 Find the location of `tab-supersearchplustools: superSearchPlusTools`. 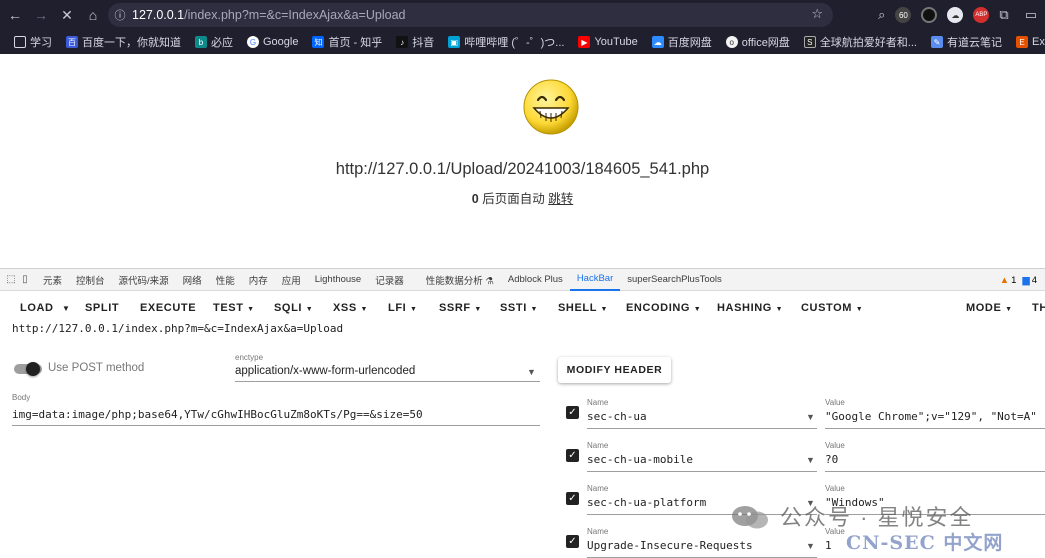

tab-supersearchplustools: superSearchPlusTools is located at coordinates (674, 280).